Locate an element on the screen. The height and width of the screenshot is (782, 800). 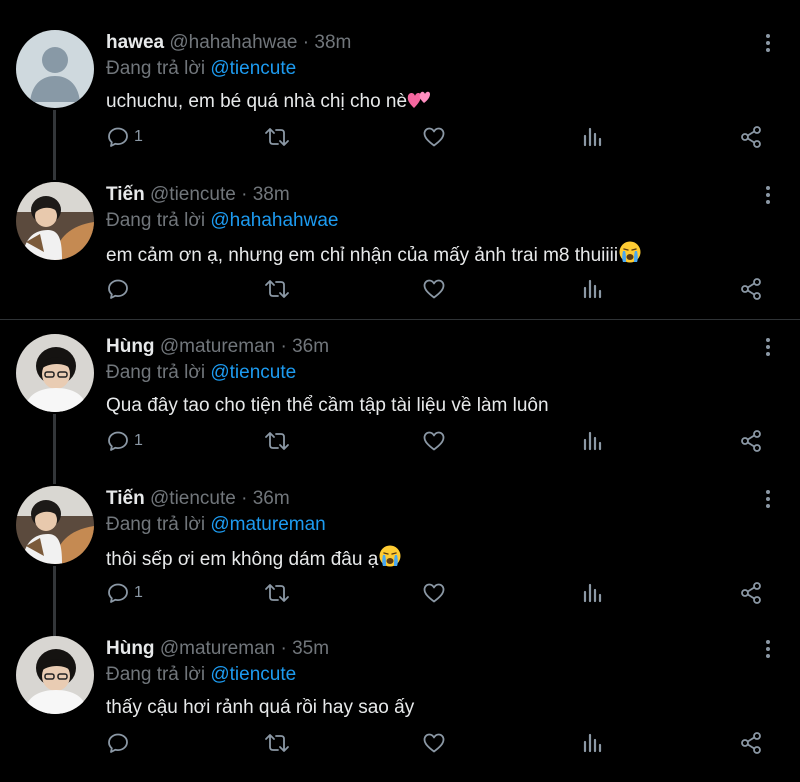
replying-to: Đang trả lời @tiencute is located at coordinates (201, 69).